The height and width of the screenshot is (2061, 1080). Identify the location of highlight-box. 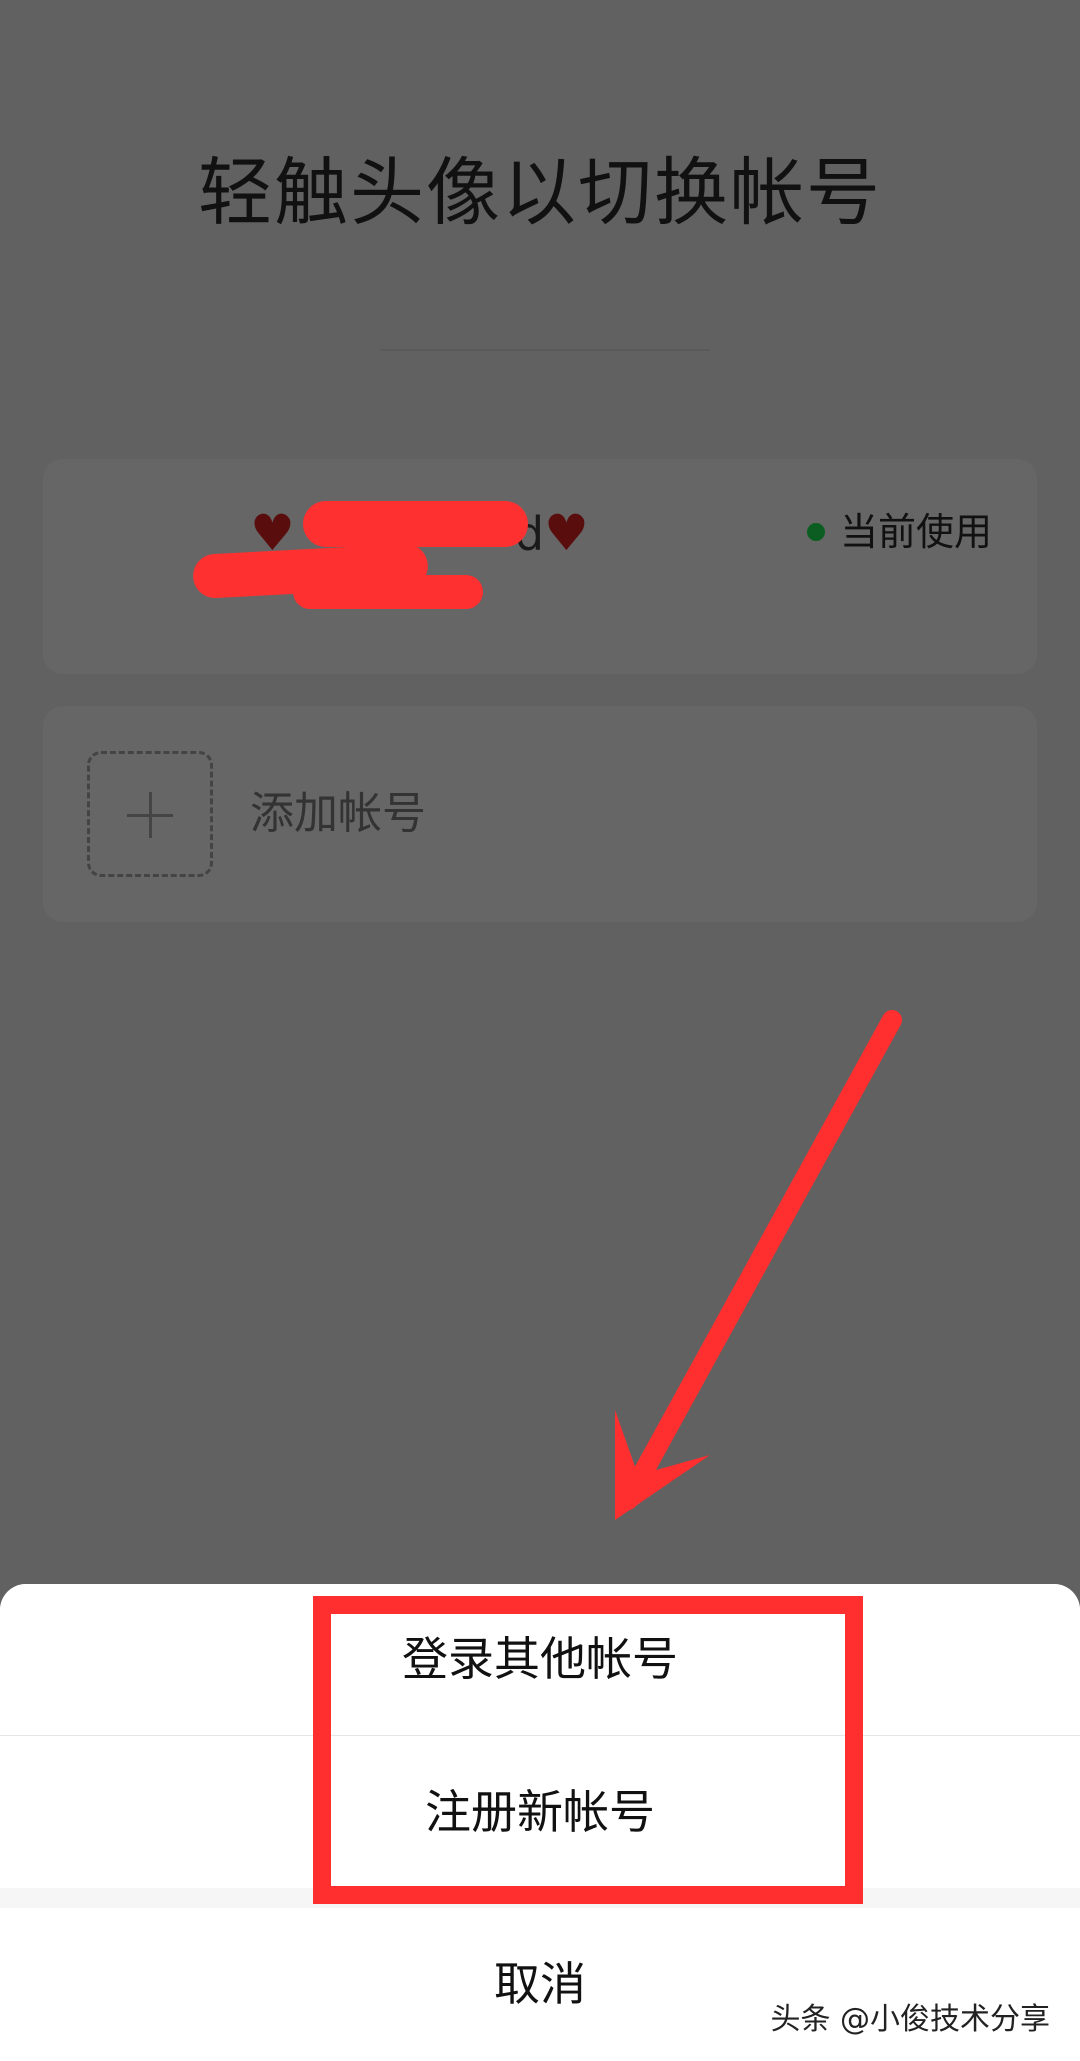
(588, 1750).